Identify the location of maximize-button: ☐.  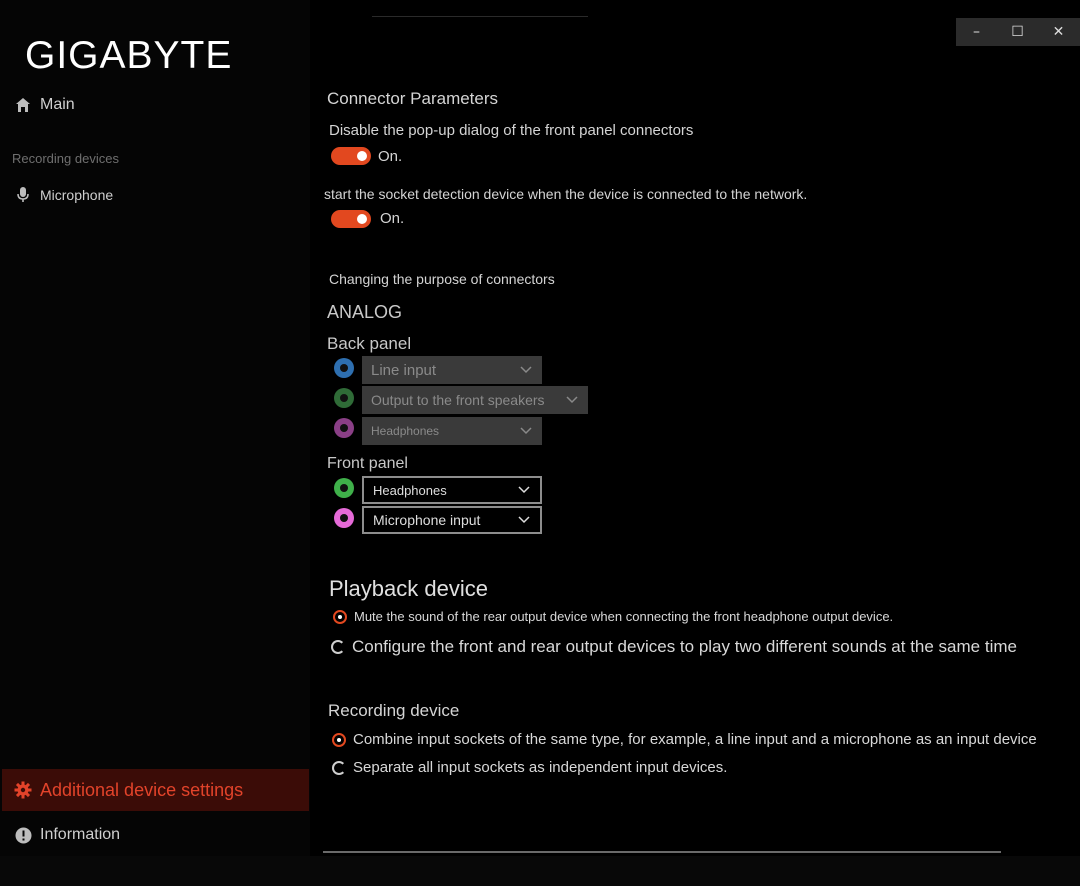
(1017, 32).